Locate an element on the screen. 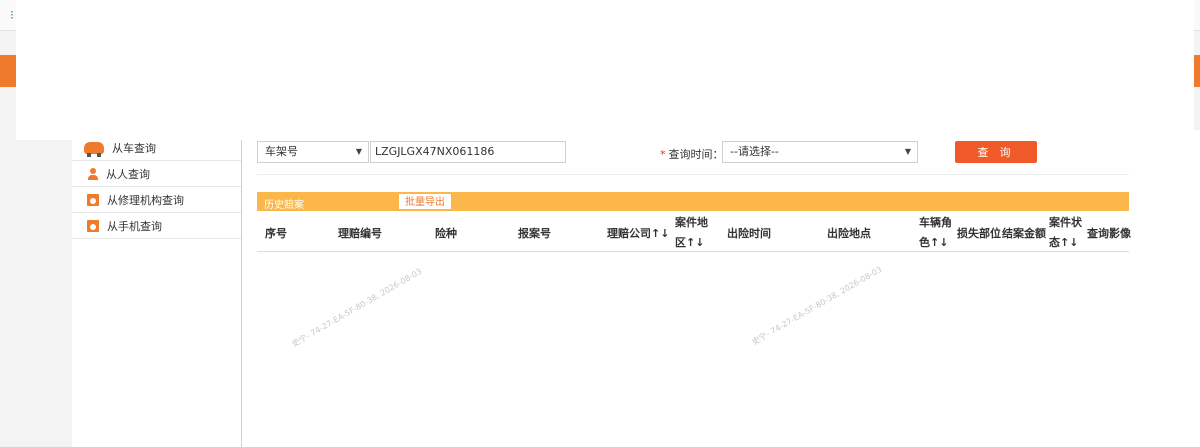  sidebar-item-label: 从修理机构查询 is located at coordinates (145, 200).